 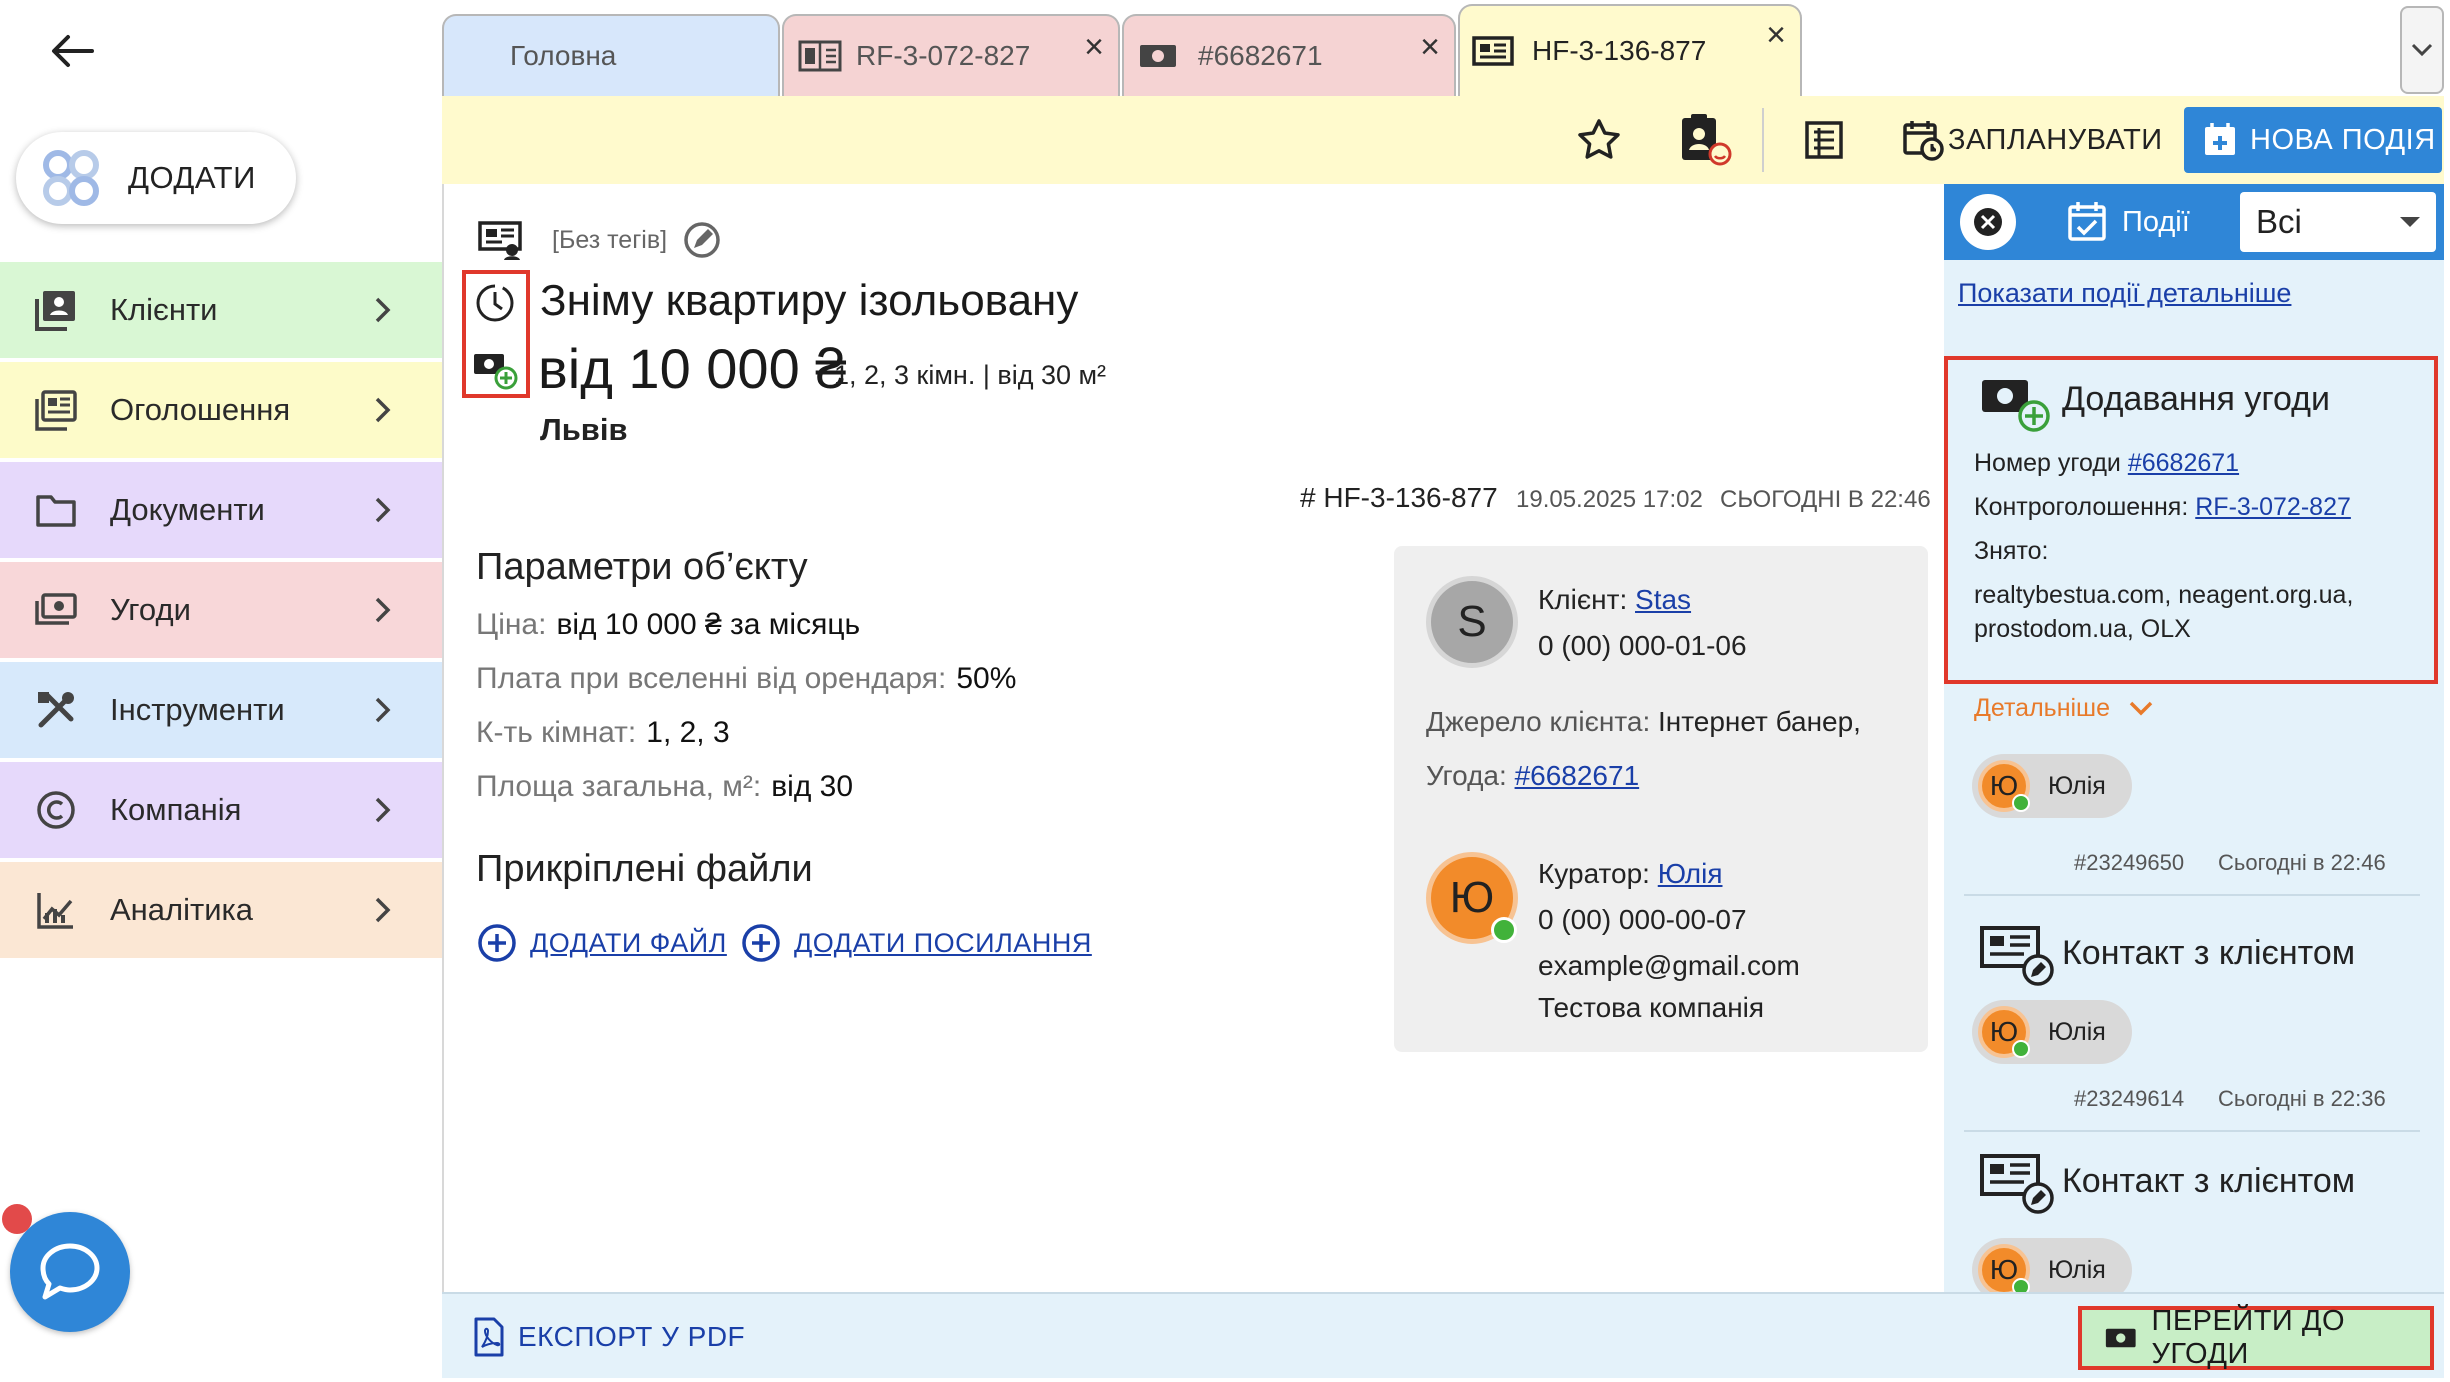 I want to click on sidebar-item-deals: Угоди, so click(x=221, y=610).